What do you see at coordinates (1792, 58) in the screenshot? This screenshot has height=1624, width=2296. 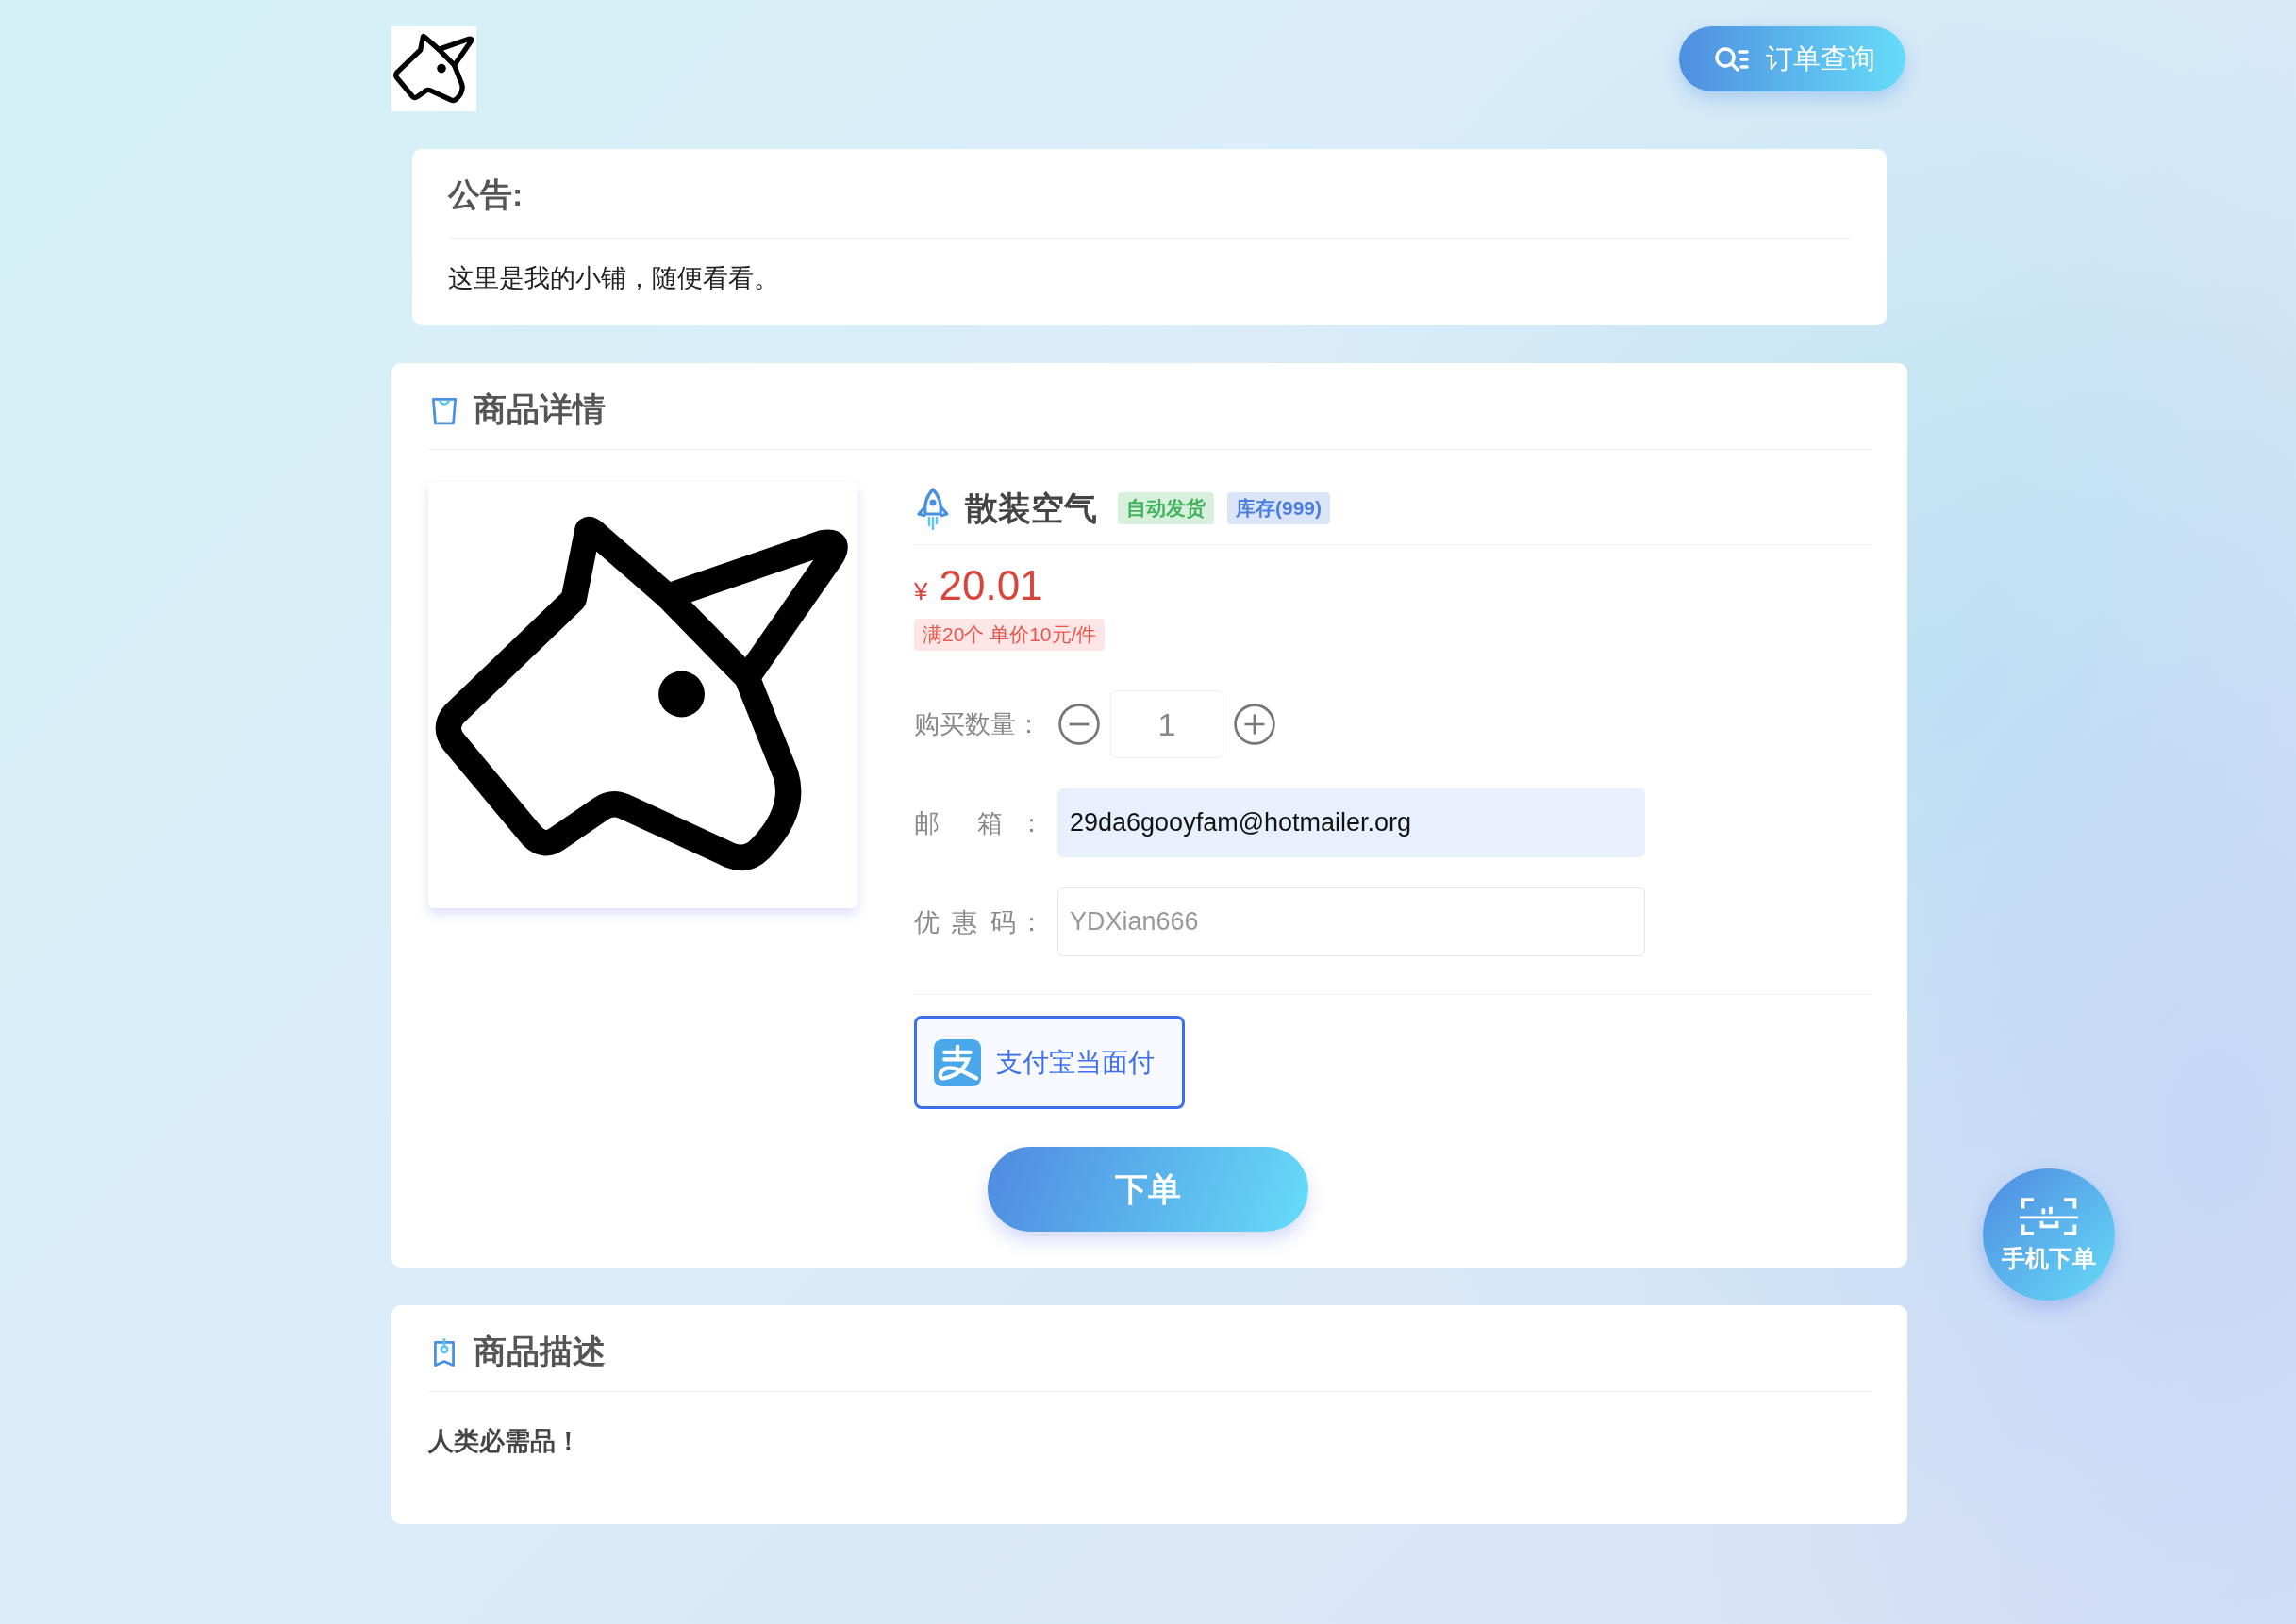 I see `order-query-button: 订单查询` at bounding box center [1792, 58].